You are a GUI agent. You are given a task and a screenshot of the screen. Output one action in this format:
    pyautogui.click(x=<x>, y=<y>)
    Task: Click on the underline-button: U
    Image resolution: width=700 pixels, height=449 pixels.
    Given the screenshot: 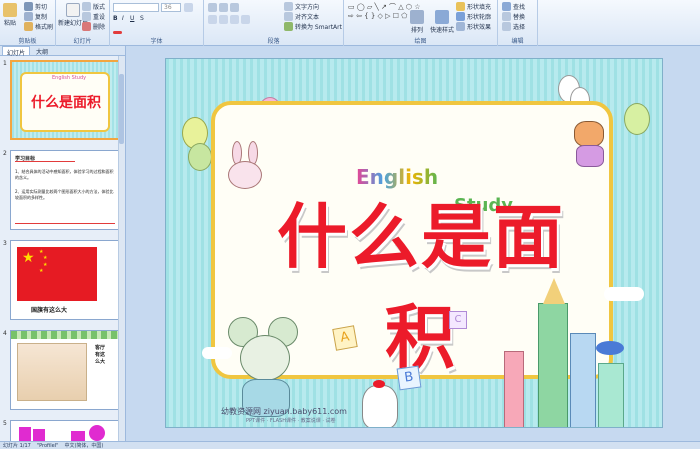 What is the action you would take?
    pyautogui.click(x=132, y=18)
    